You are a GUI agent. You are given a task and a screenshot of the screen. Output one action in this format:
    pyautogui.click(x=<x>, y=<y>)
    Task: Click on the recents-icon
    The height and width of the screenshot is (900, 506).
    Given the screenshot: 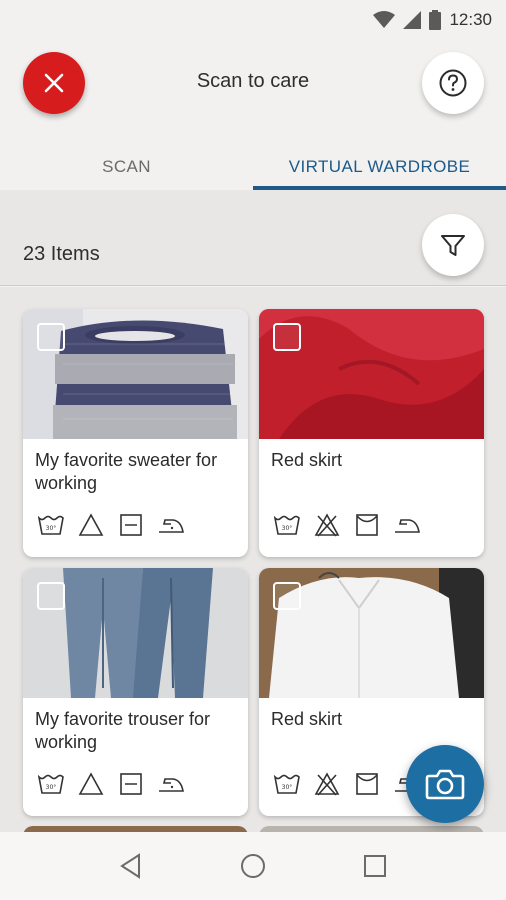 What is the action you would take?
    pyautogui.click(x=375, y=866)
    